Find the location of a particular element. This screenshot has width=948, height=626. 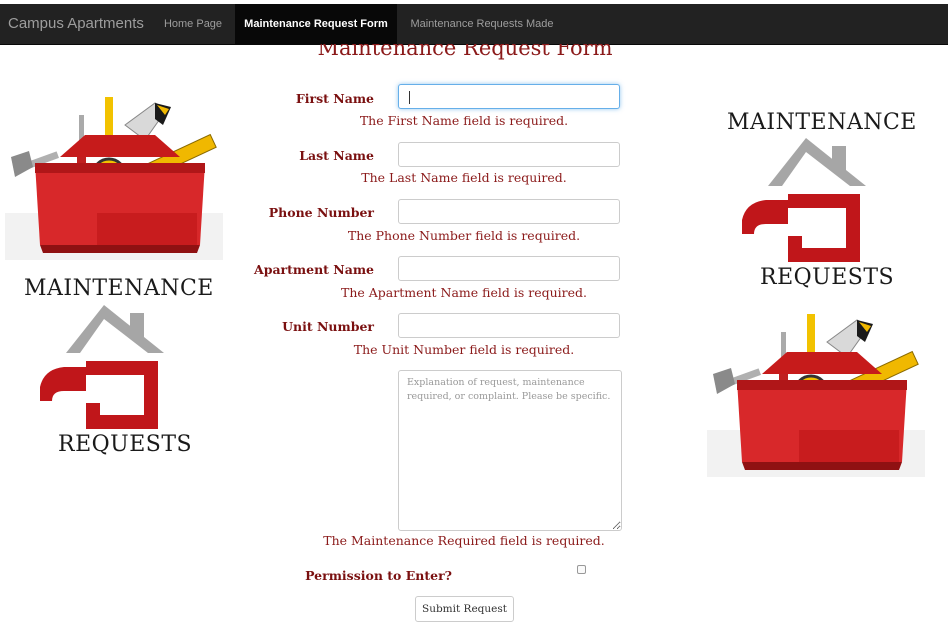

logo-left-bottom-word: REQUESTS is located at coordinates (125, 444).